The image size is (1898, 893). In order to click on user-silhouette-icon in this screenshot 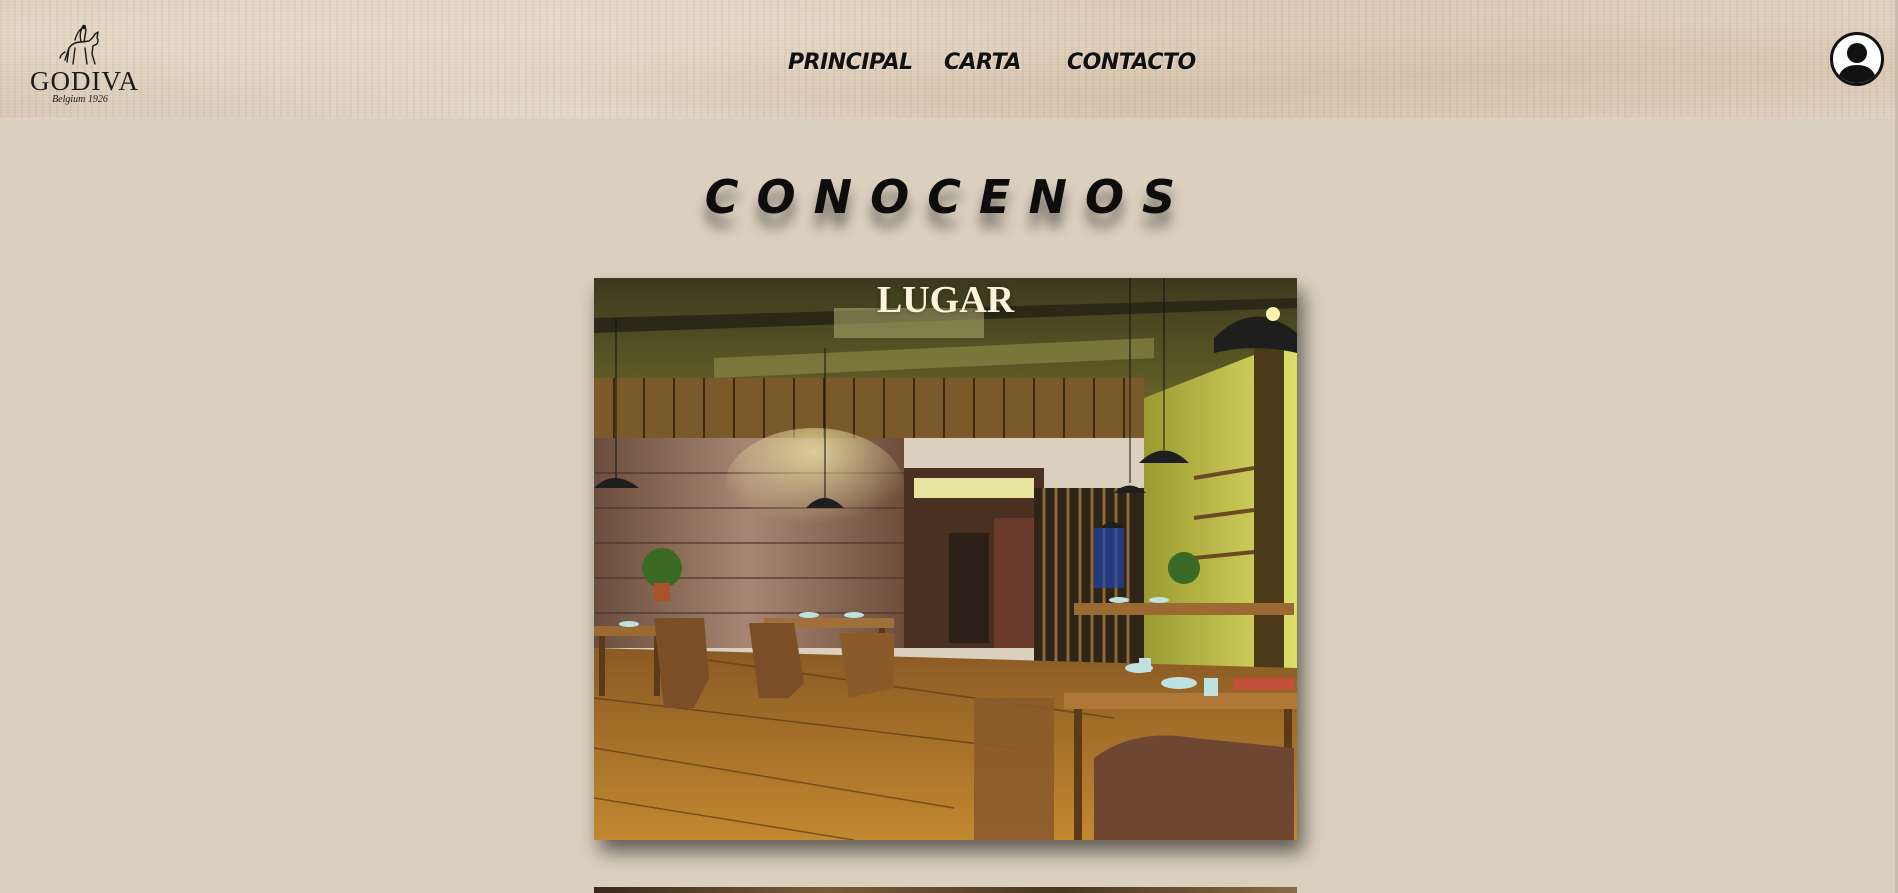, I will do `click(1857, 63)`.